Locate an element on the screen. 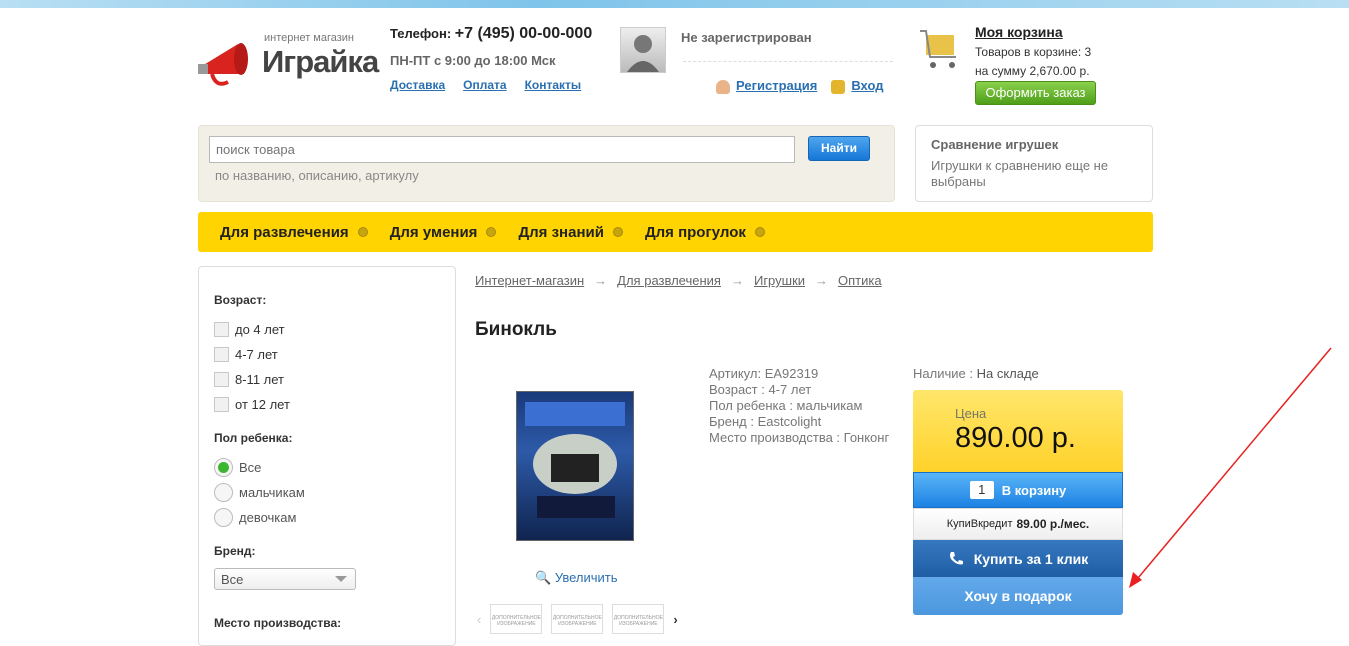  option-label: 8-11 лет is located at coordinates (260, 379).